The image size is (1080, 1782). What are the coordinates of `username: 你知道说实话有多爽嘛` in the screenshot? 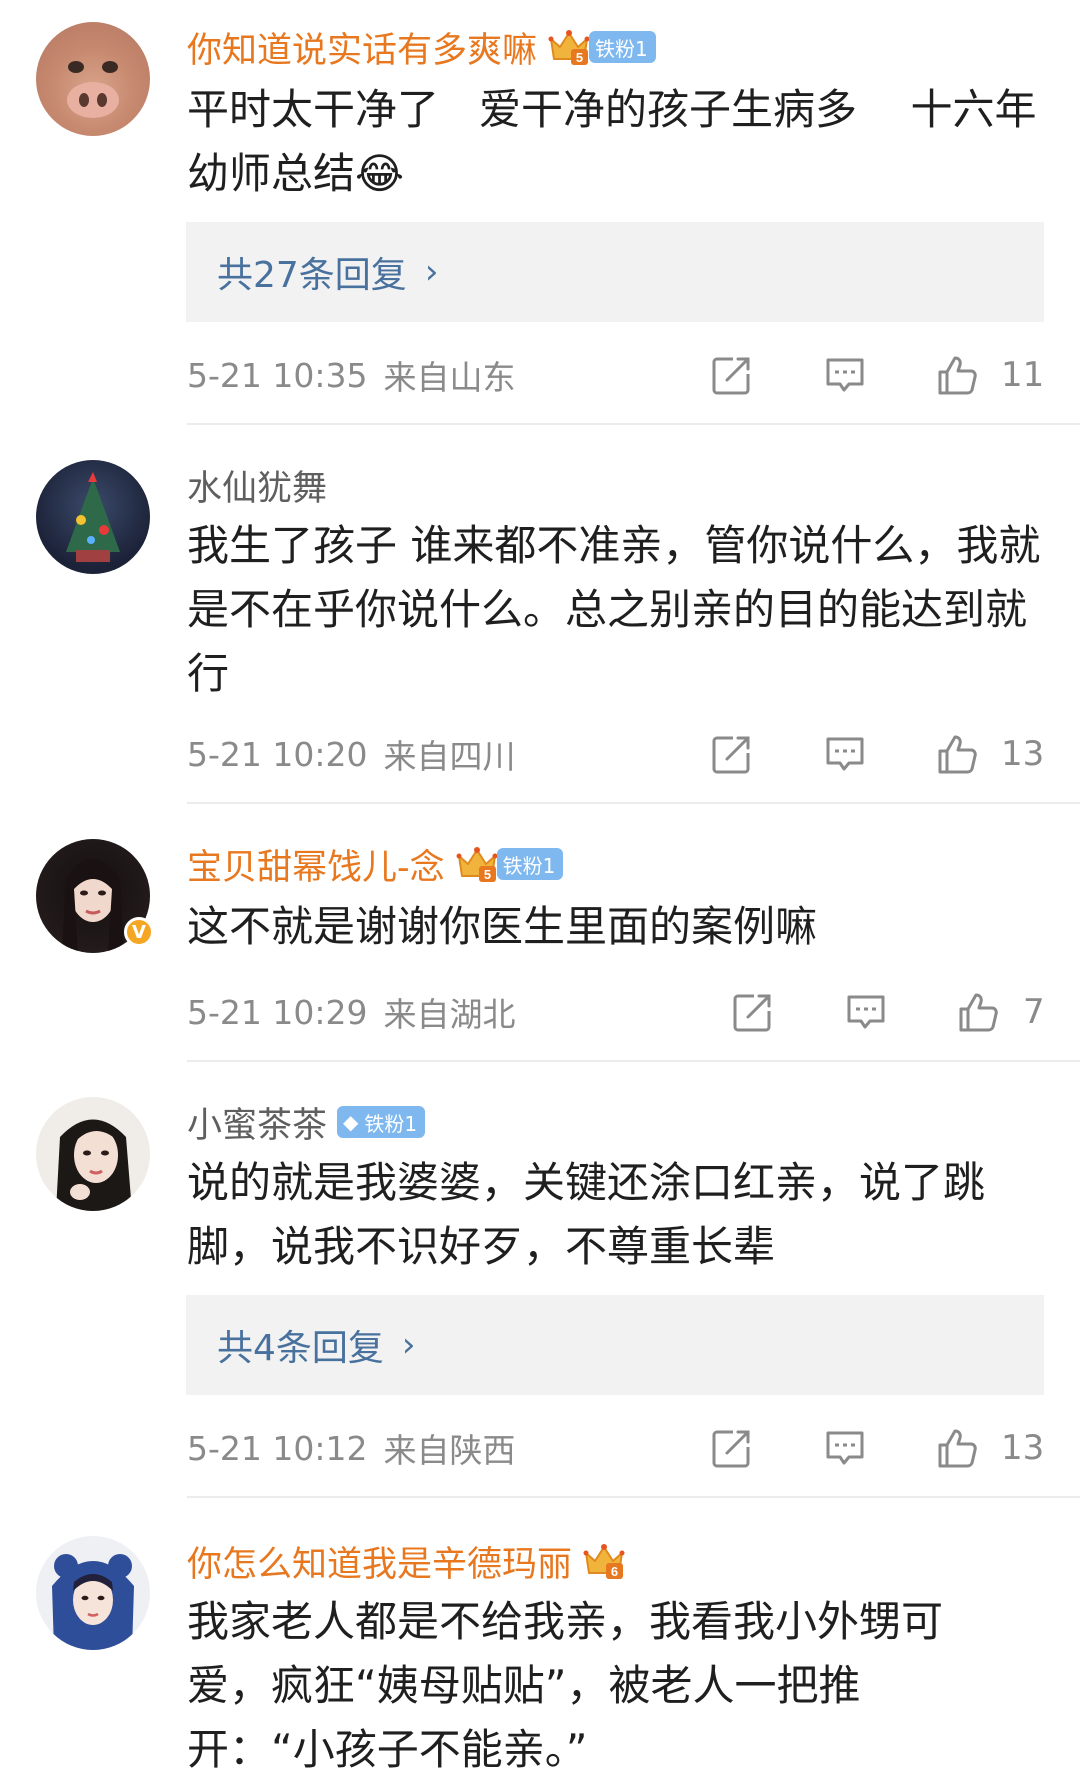 It's located at (362, 47).